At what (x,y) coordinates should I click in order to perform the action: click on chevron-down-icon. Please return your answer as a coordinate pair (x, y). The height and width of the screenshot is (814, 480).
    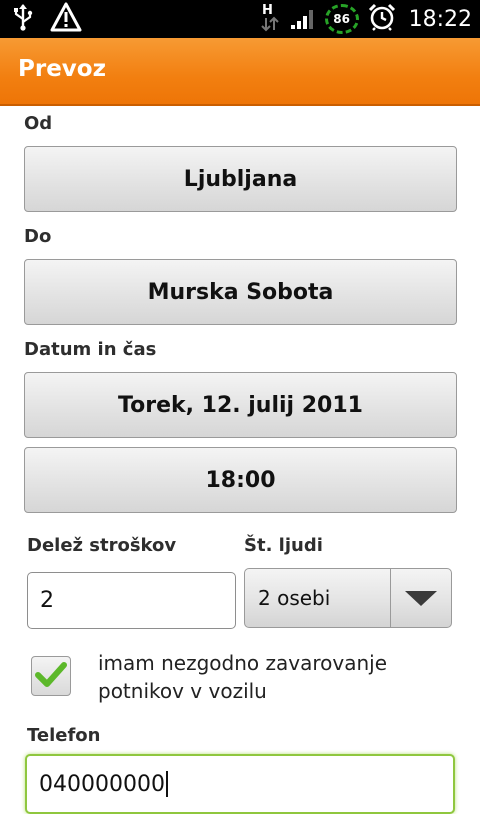
    Looking at the image, I should click on (421, 598).